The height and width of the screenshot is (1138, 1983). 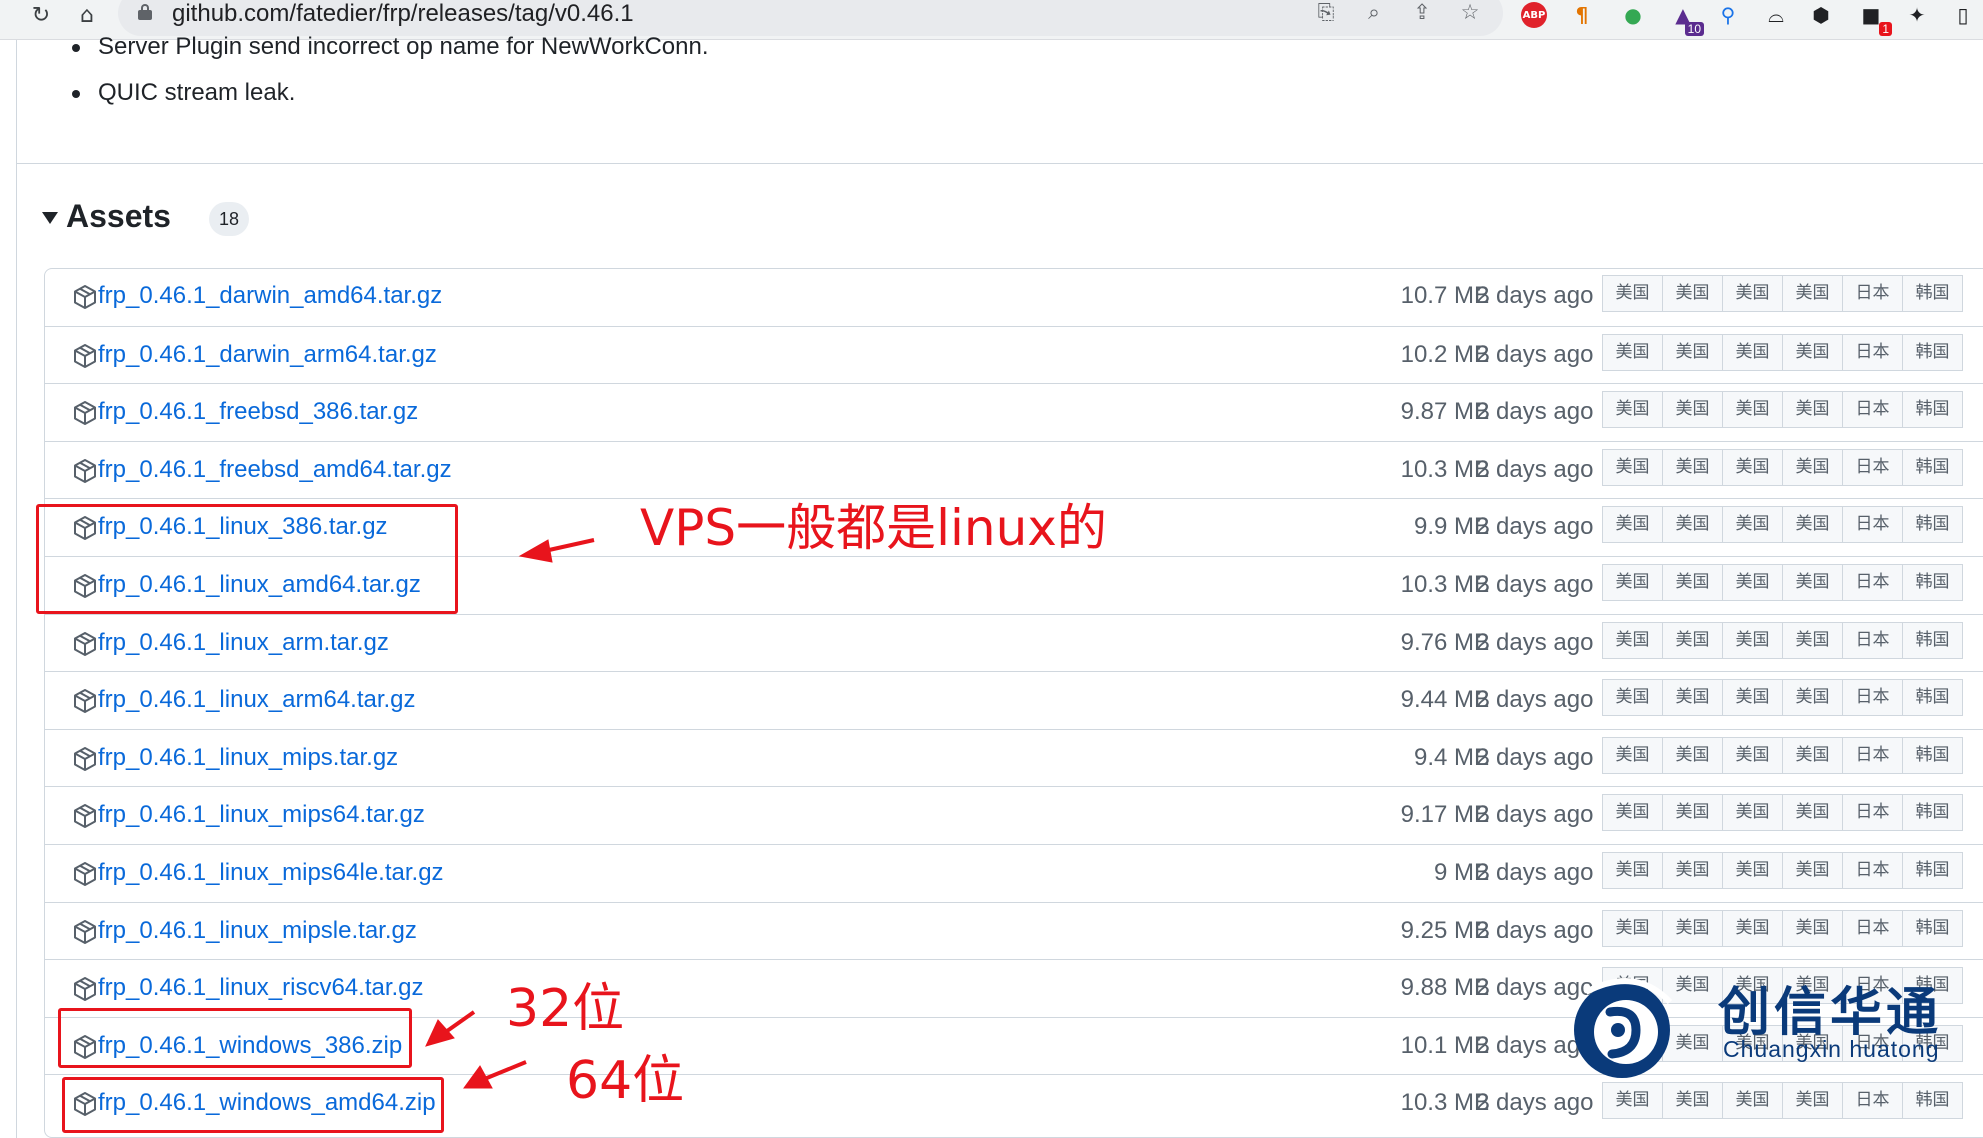 What do you see at coordinates (1831, 1049) in the screenshot?
I see `logo-name-en: Chuangxin huatong` at bounding box center [1831, 1049].